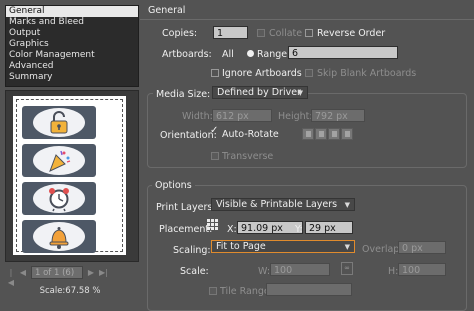 The image size is (474, 311). I want to click on copies-field: 1, so click(230, 32).